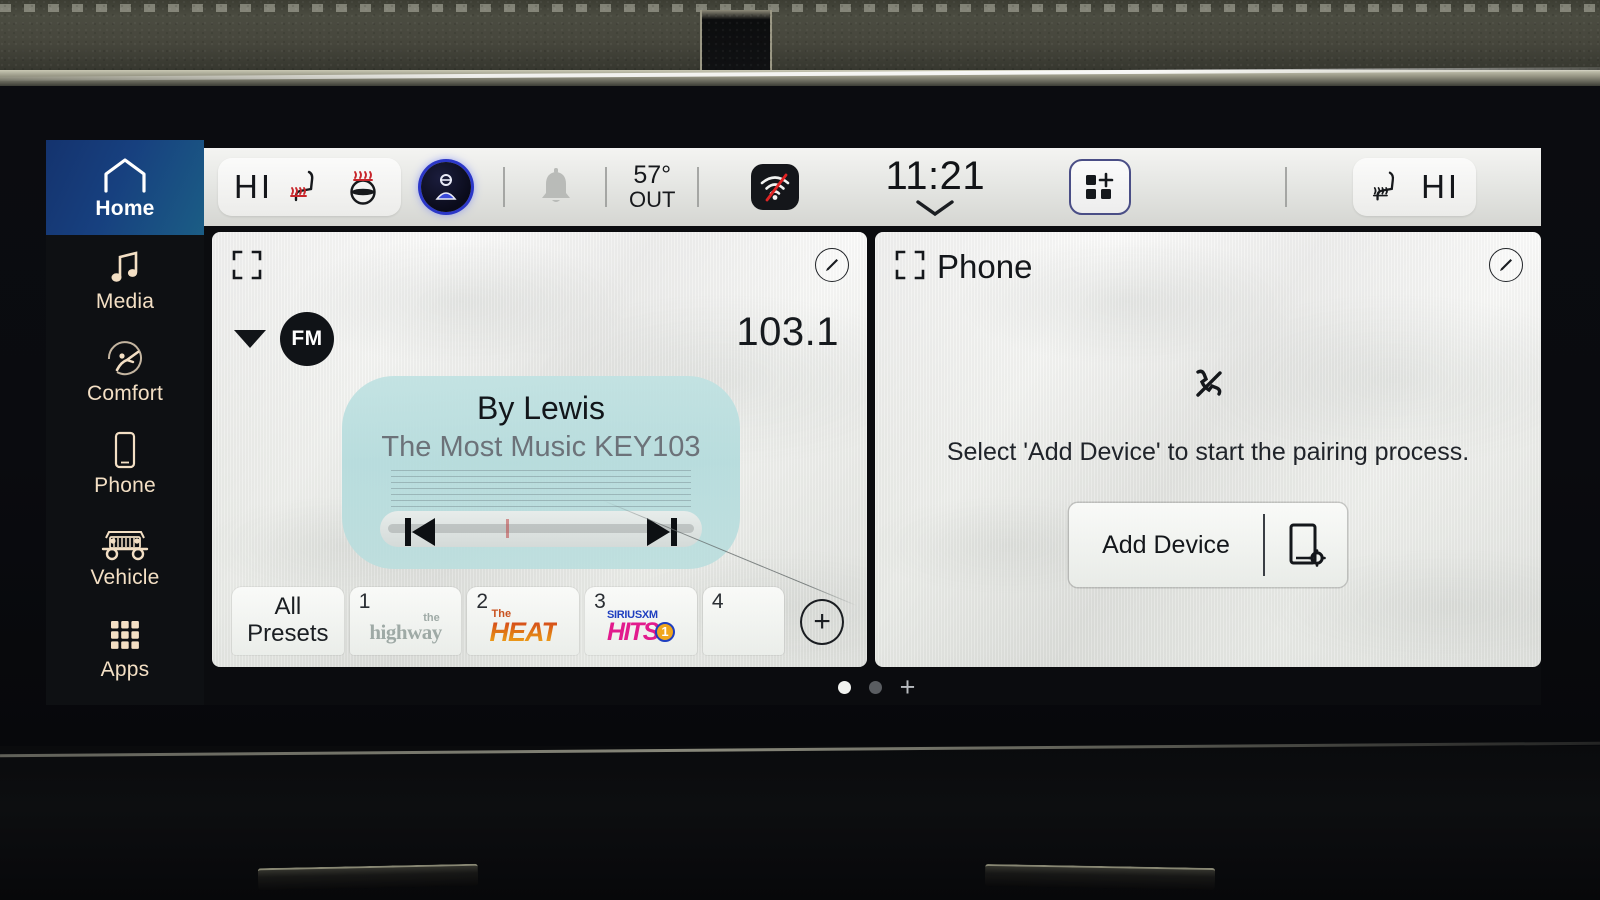  What do you see at coordinates (556, 187) in the screenshot?
I see `bell-icon` at bounding box center [556, 187].